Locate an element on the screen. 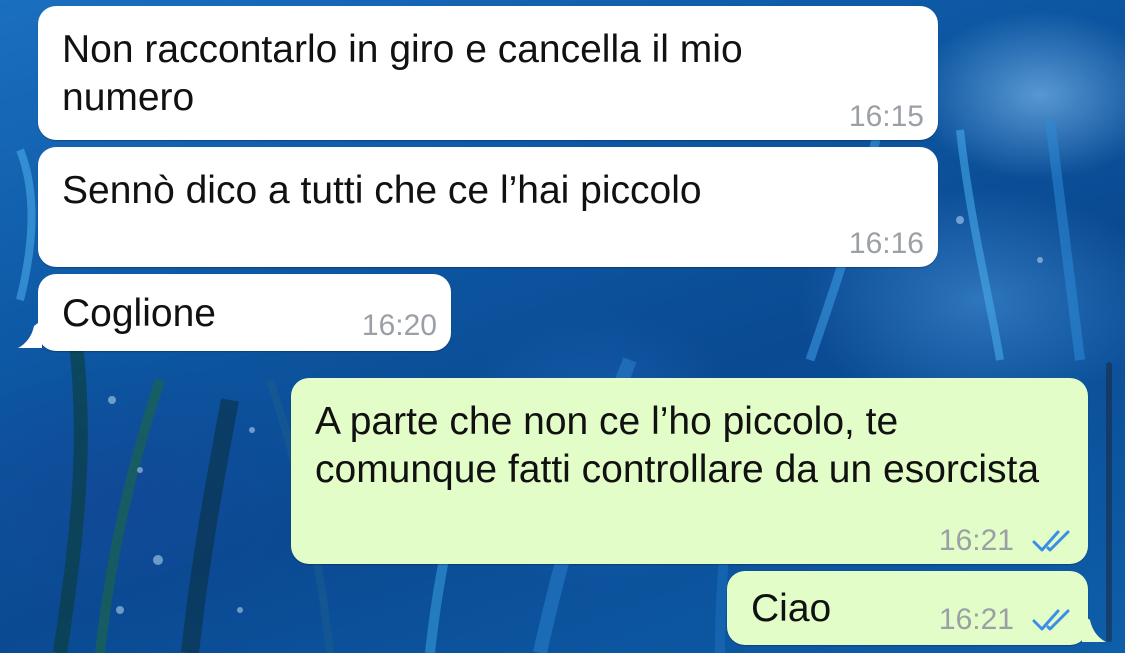 This screenshot has height=653, width=1125. outgoing-message-bubble: Ciao 16:21 is located at coordinates (907, 608).